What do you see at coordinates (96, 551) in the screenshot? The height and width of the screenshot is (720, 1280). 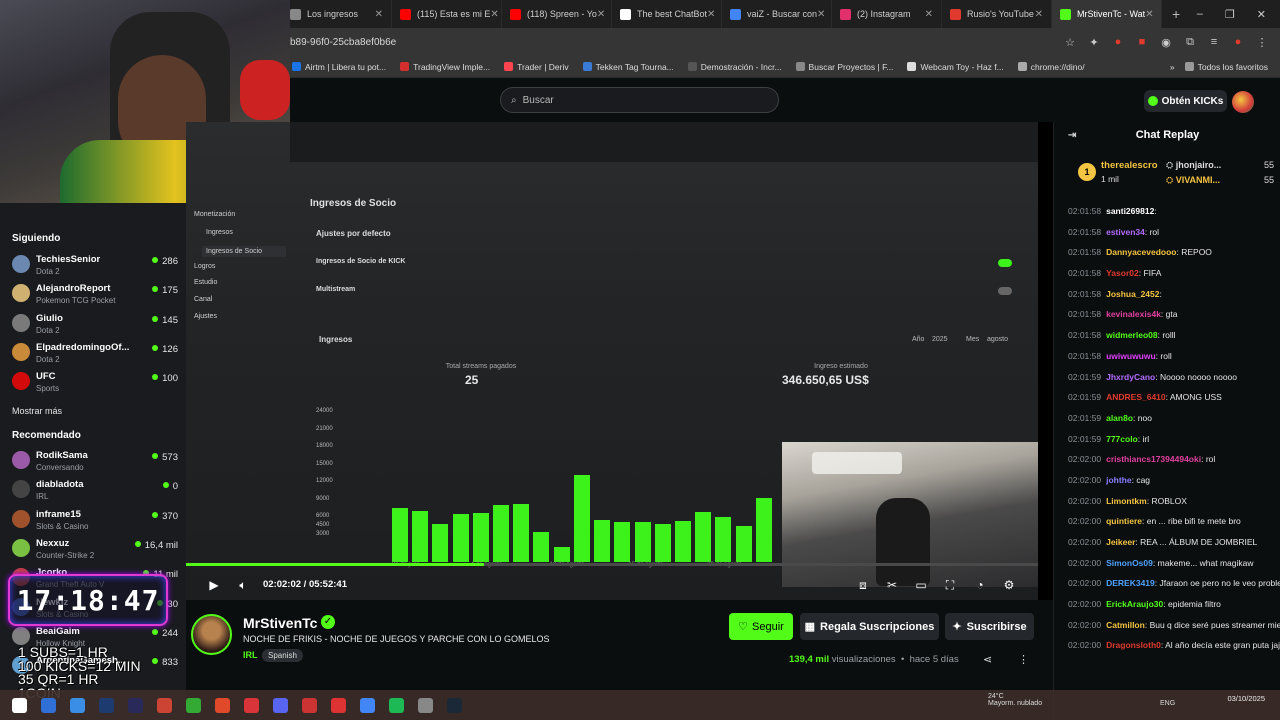 I see `channel-item: Nexxuz Counter-Strike 2 16,4 mil` at bounding box center [96, 551].